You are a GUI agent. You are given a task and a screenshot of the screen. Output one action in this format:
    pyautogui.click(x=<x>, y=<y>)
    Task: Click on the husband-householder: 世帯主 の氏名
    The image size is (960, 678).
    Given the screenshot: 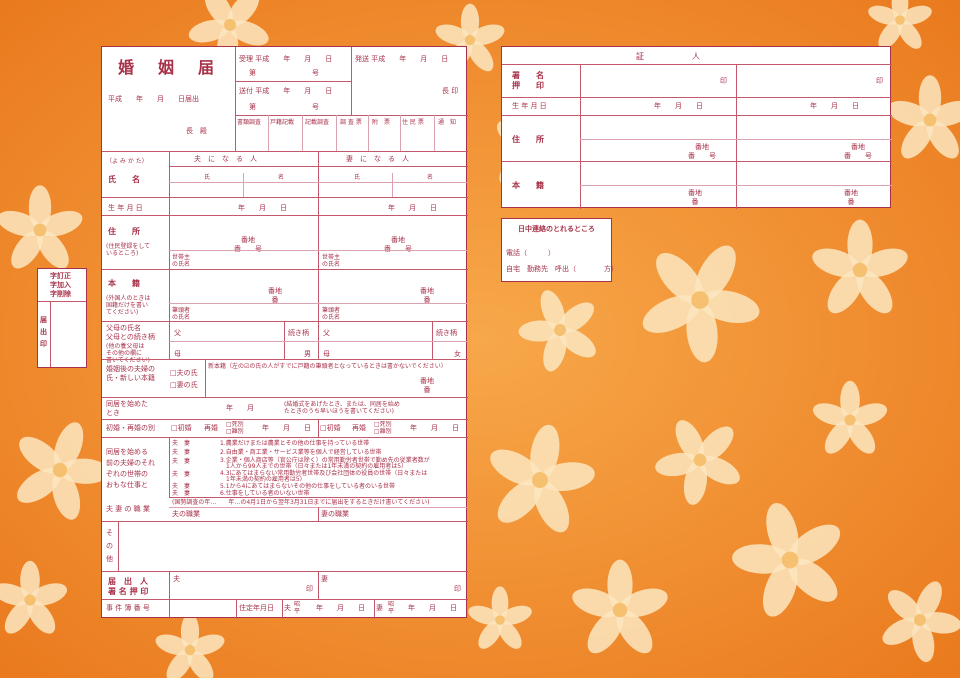 What is the action you would take?
    pyautogui.click(x=181, y=261)
    